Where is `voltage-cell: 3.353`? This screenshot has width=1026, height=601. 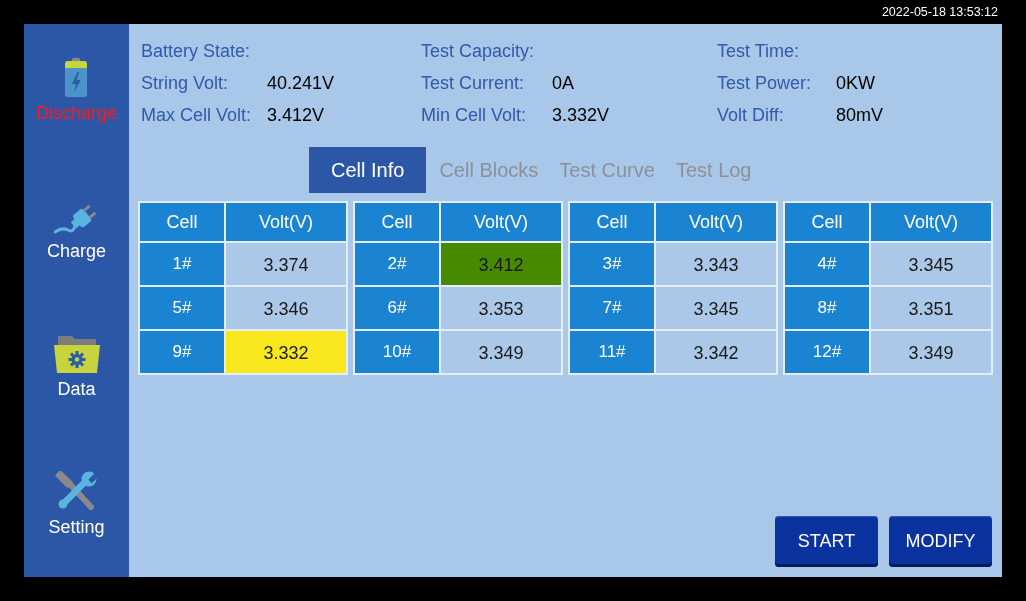
voltage-cell: 3.353 is located at coordinates (501, 308).